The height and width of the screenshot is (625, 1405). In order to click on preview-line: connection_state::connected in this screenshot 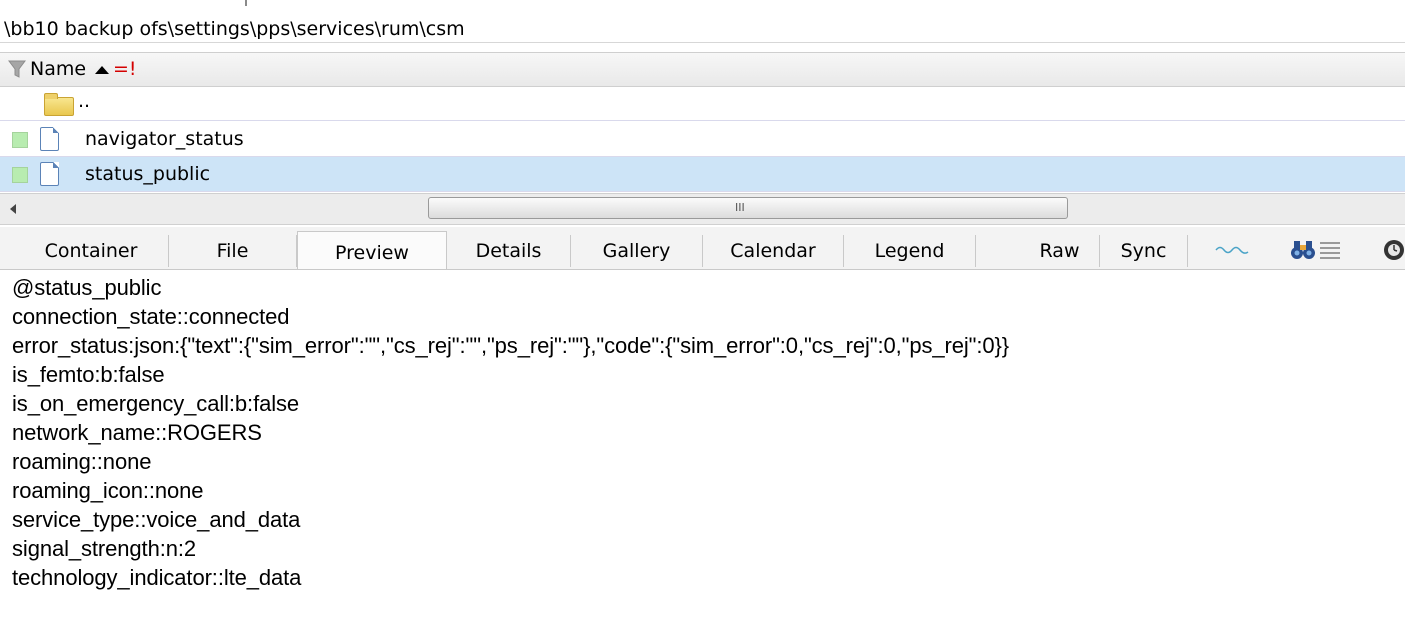, I will do `click(151, 316)`.